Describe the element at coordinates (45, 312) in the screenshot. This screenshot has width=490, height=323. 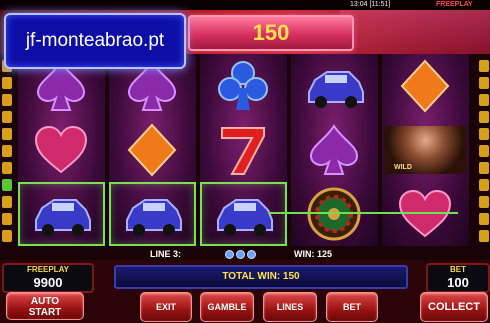
I see `auto-start-label-2: START` at that location.